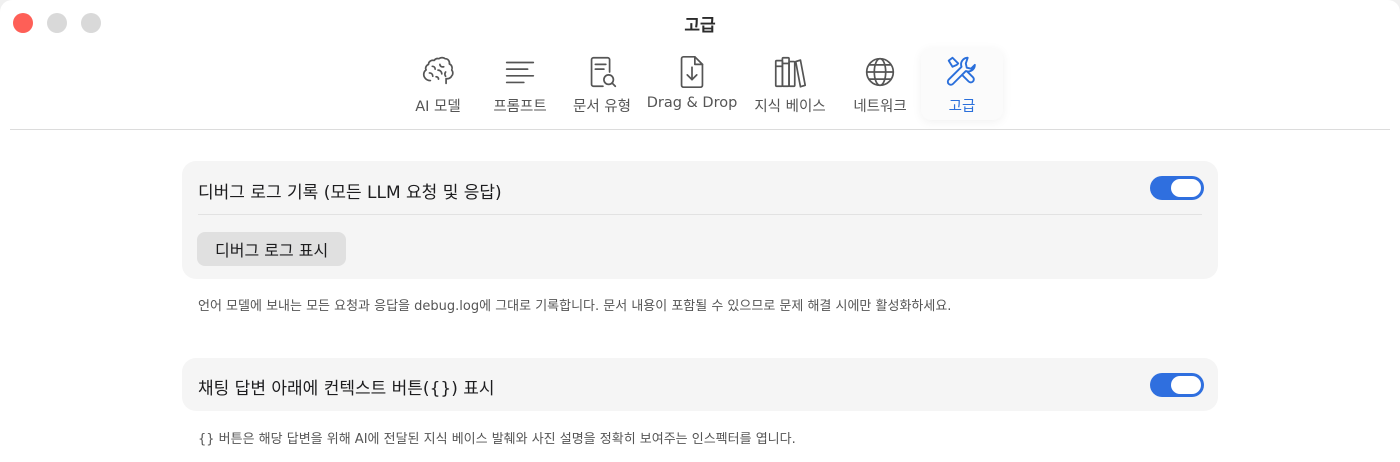 This screenshot has height=462, width=1400. What do you see at coordinates (602, 107) in the screenshot?
I see `tab-label: 문서 유형` at bounding box center [602, 107].